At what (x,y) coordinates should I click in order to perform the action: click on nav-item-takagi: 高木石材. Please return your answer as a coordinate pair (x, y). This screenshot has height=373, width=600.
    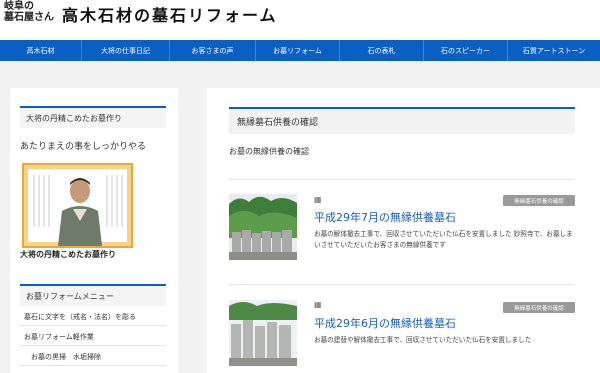
    Looking at the image, I should click on (41, 50).